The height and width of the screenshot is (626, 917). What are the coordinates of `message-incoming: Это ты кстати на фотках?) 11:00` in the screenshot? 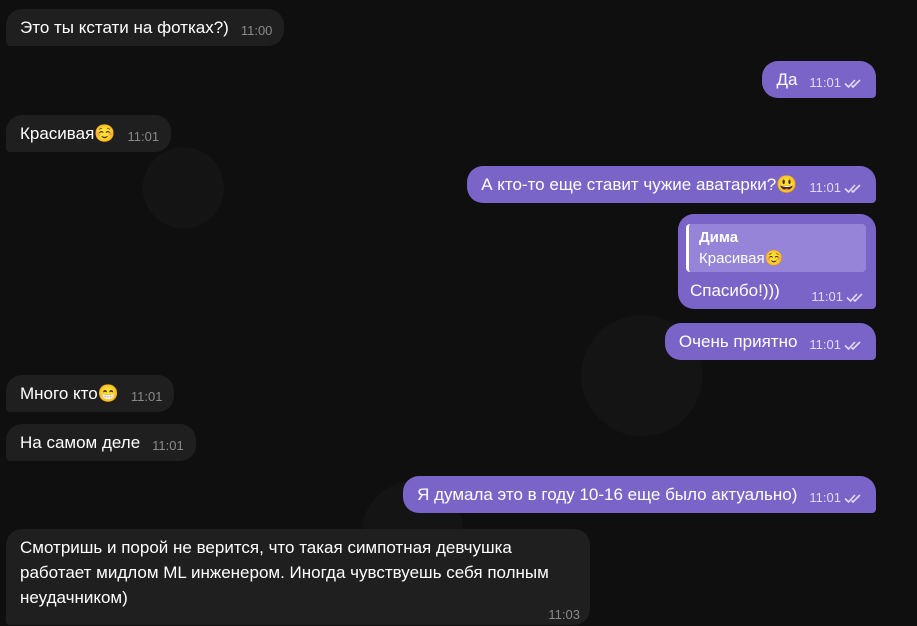 It's located at (145, 27).